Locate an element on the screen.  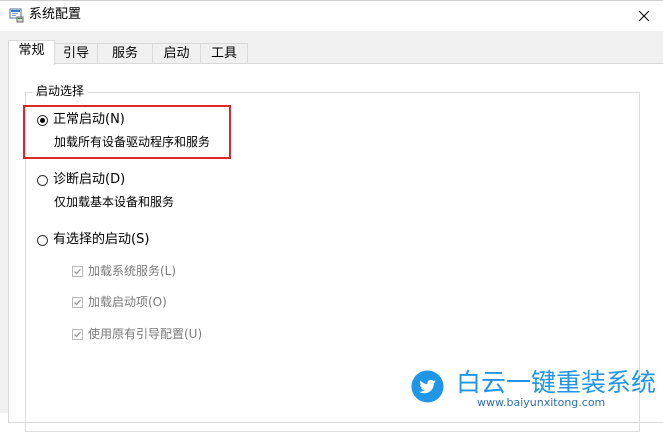
diagnostic-startup-radio: 诊断启动(D) is located at coordinates (81, 180).